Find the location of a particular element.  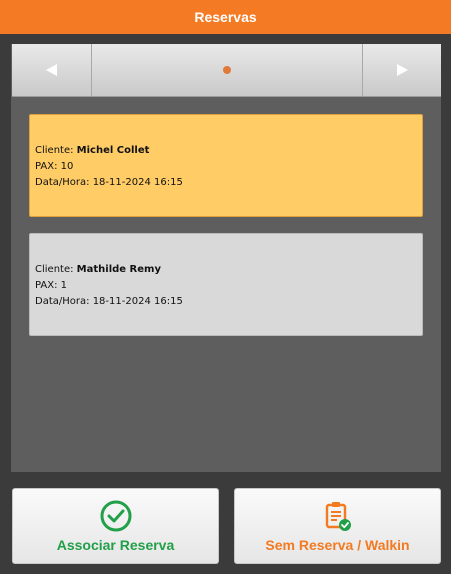

arrow-left-icon is located at coordinates (51, 70).